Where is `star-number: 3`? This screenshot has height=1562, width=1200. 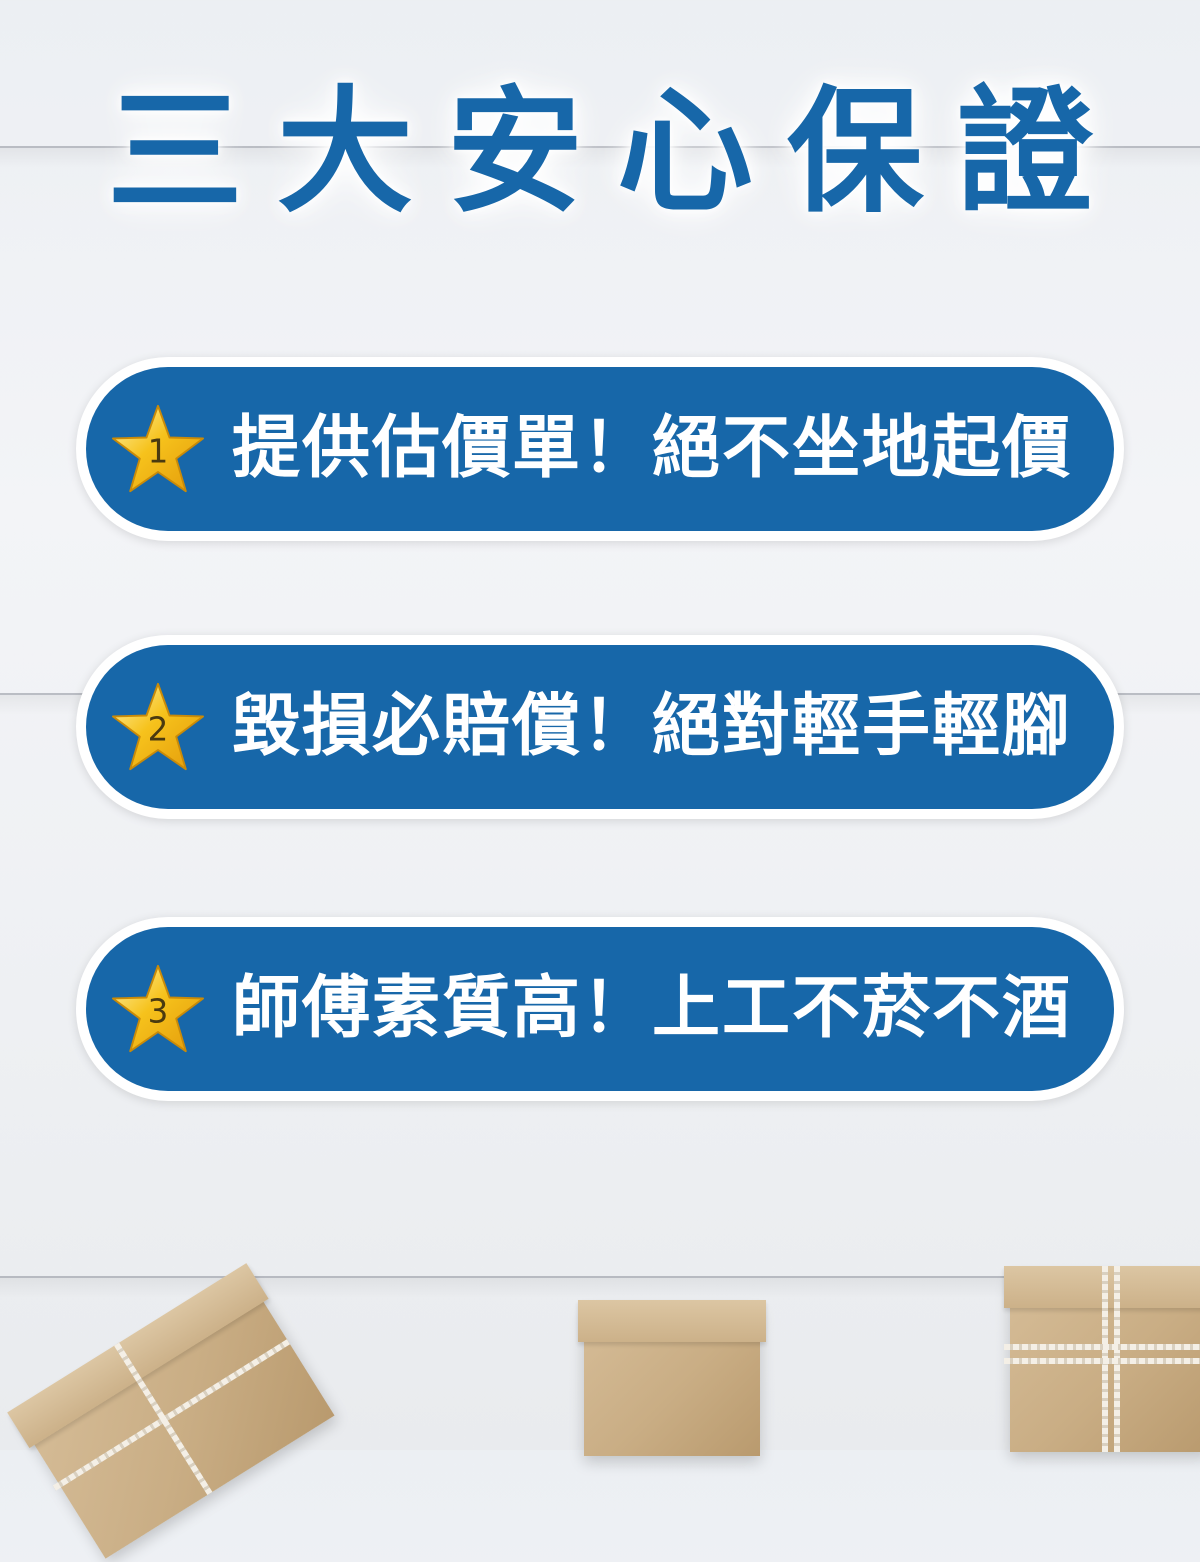
star-number: 3 is located at coordinates (158, 1011).